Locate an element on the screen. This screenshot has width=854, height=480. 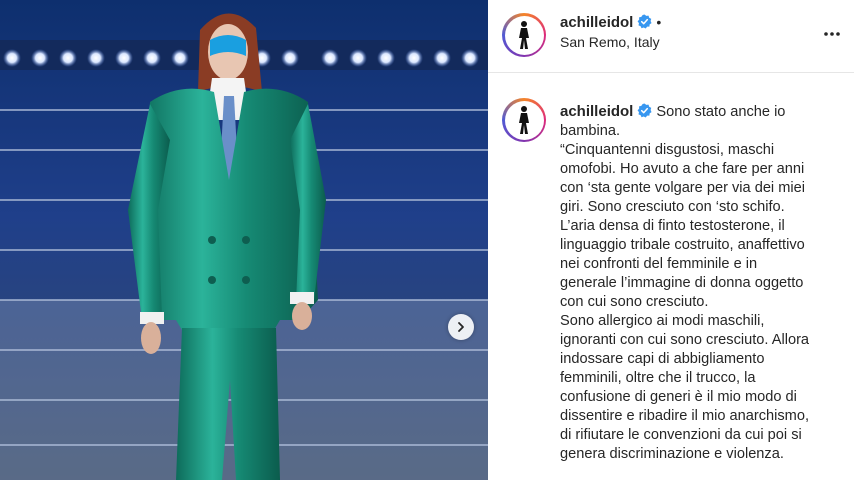
next-photo-button is located at coordinates (461, 327).